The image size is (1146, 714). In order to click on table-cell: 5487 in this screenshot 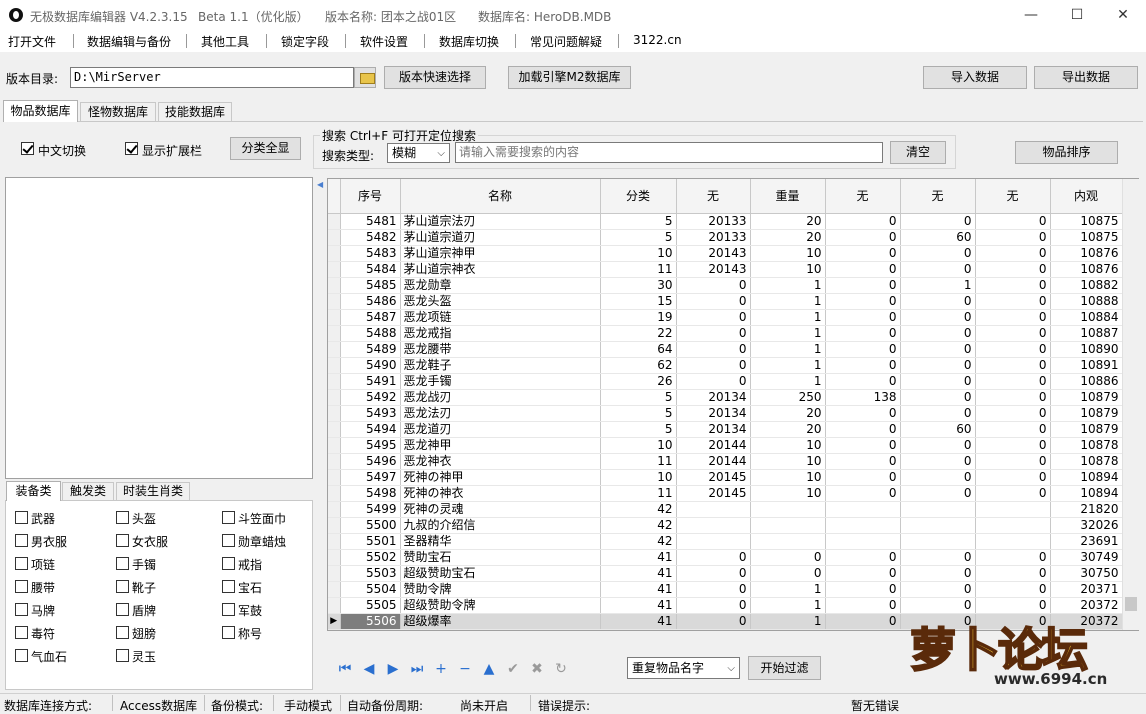, I will do `click(370, 317)`.